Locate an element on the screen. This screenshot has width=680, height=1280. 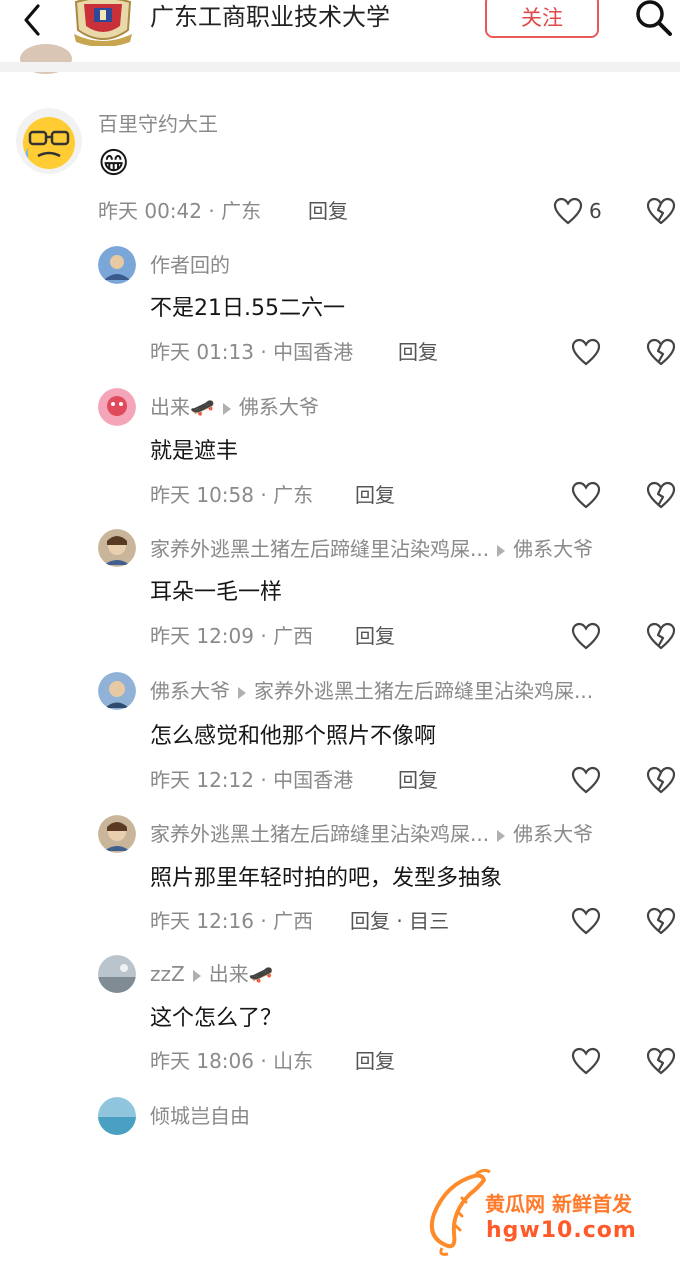
reply-username: 作者回的 is located at coordinates (190, 265).